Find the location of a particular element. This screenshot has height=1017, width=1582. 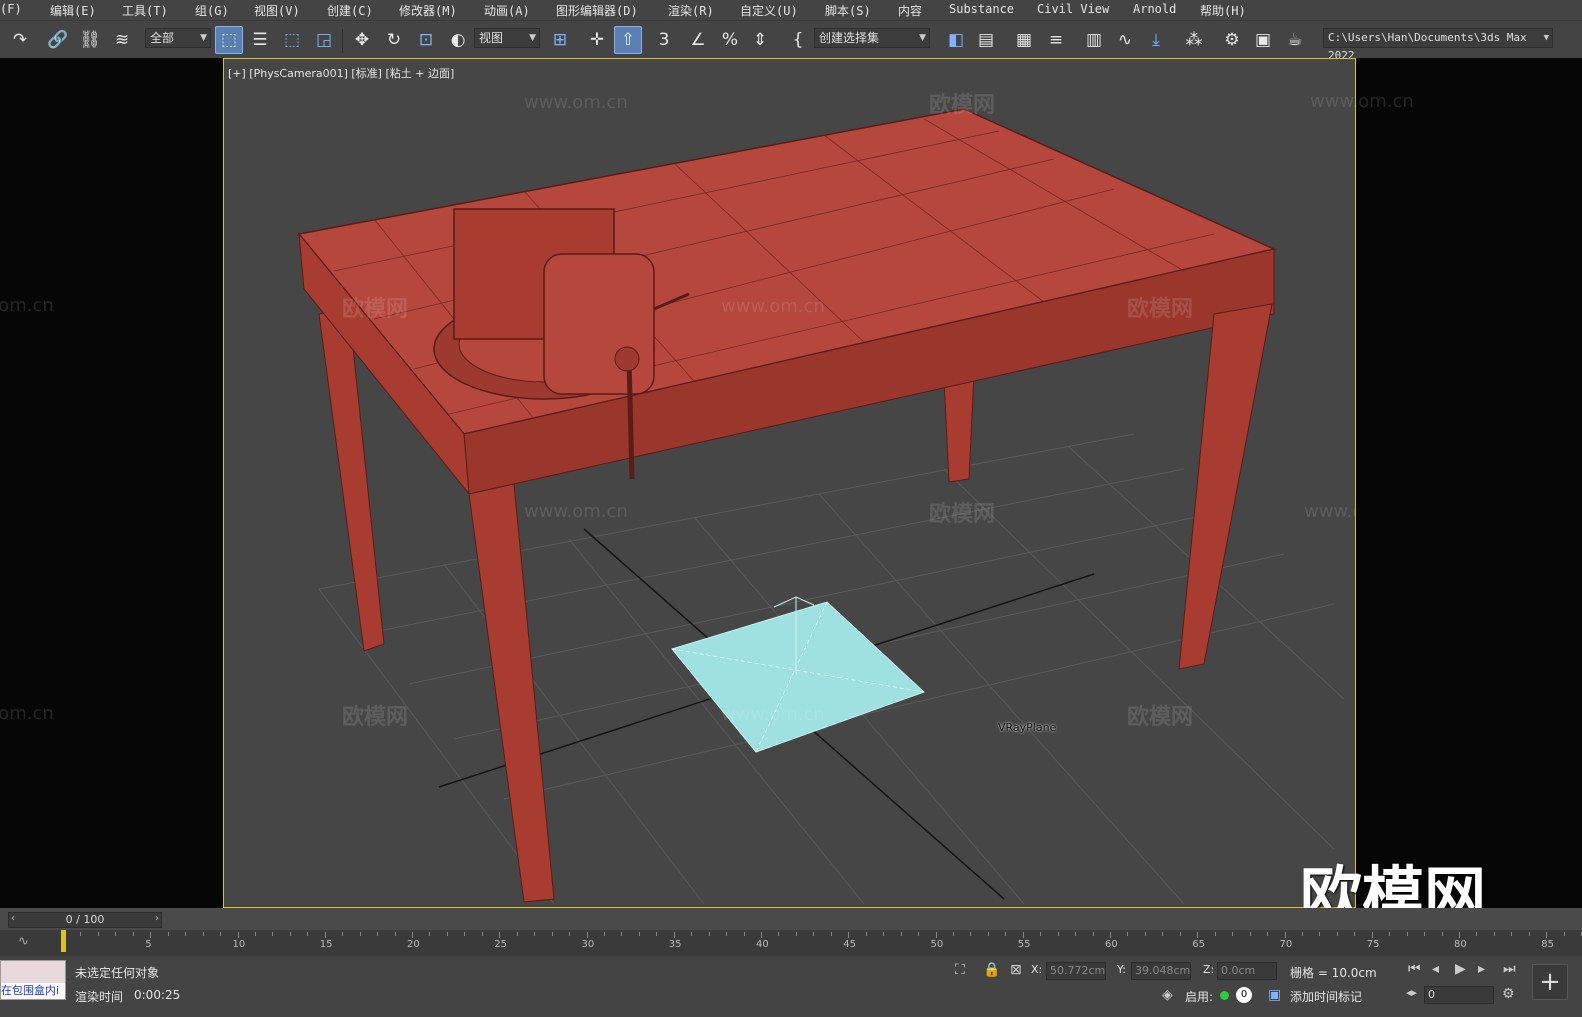

pivot-center-icon: ⊞ is located at coordinates (560, 40).